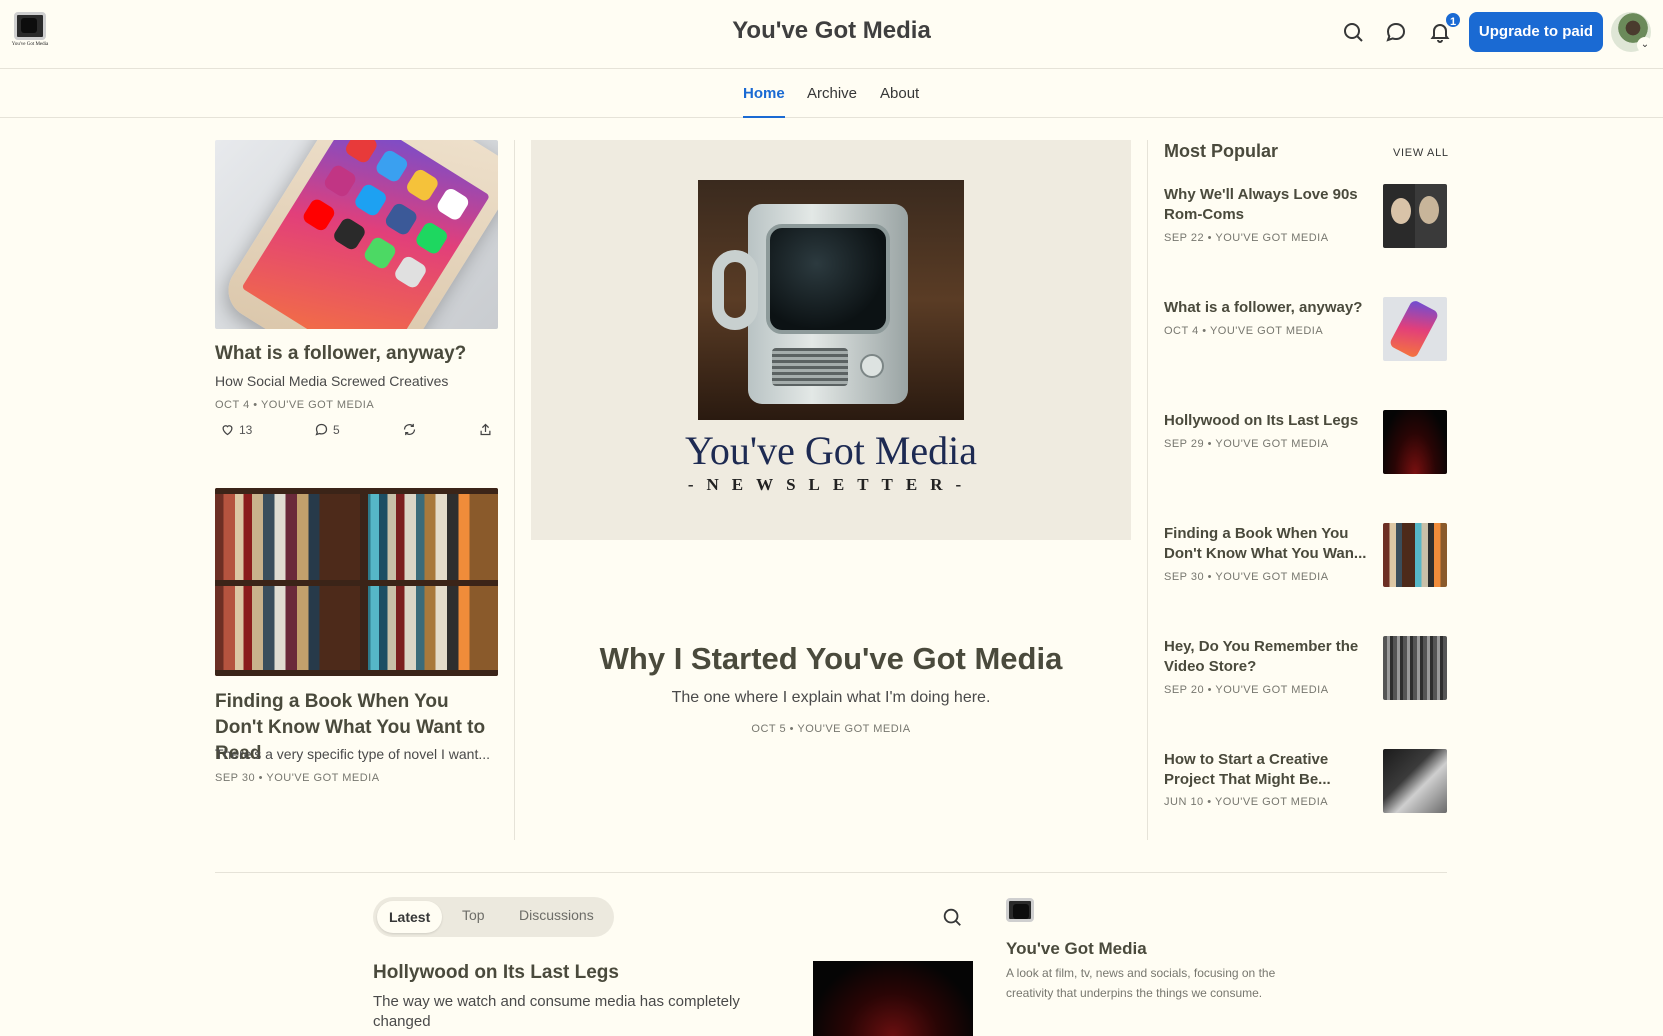 The image size is (1663, 1036). What do you see at coordinates (1076, 949) in the screenshot?
I see `publication-name: You've Got Media` at bounding box center [1076, 949].